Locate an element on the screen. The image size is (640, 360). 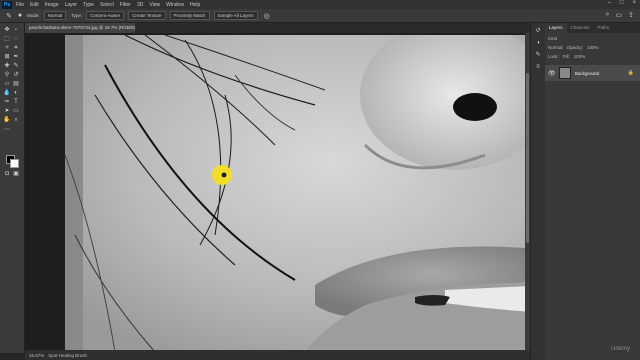
maximize-button: □ is located at coordinates (622, 3).